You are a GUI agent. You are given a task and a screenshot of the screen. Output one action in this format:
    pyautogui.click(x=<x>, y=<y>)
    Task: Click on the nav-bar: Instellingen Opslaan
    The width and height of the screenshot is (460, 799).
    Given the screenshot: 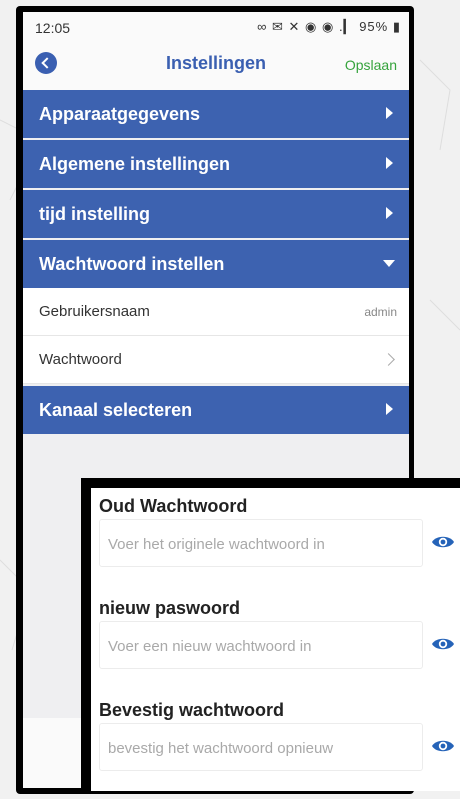 What is the action you would take?
    pyautogui.click(x=216, y=66)
    